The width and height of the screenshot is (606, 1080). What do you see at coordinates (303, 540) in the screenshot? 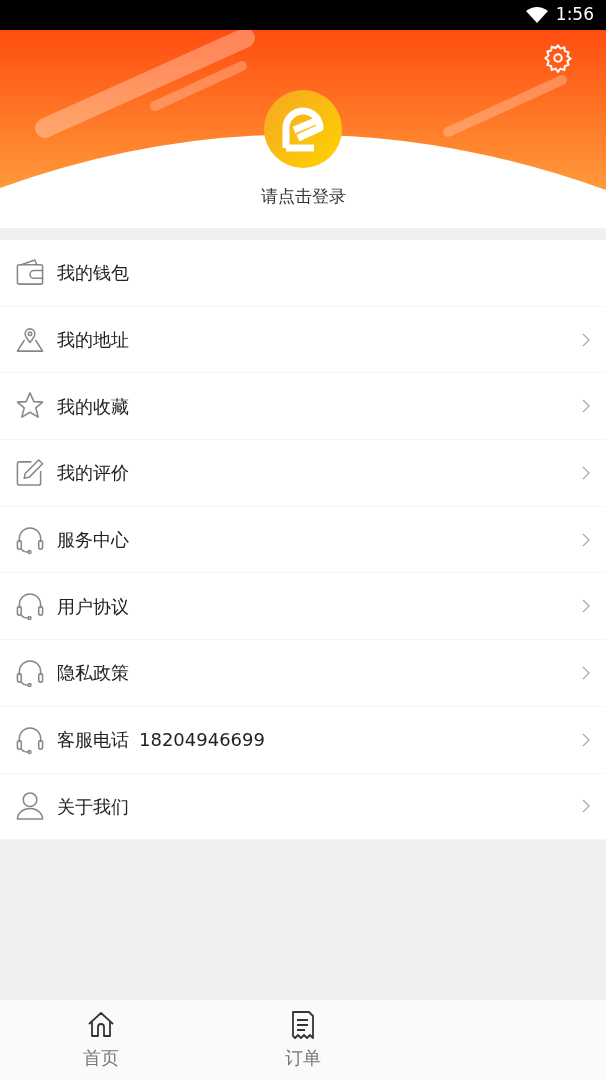
I see `menu-item: 服务中心` at bounding box center [303, 540].